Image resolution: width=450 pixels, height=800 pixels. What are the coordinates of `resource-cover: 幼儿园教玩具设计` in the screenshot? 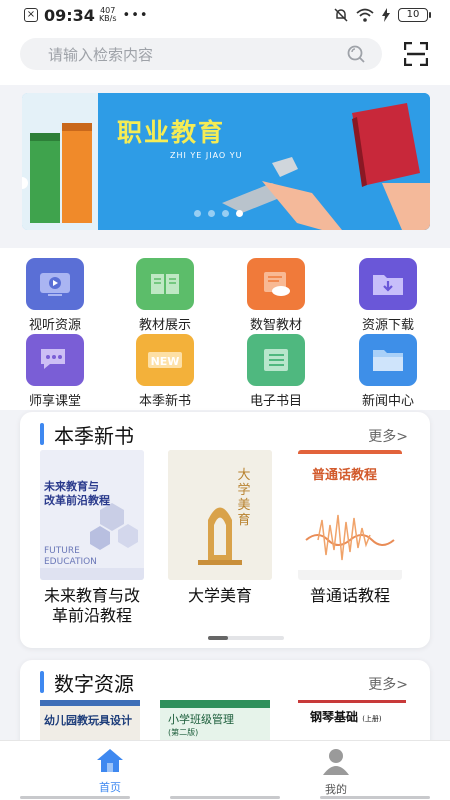 It's located at (90, 720).